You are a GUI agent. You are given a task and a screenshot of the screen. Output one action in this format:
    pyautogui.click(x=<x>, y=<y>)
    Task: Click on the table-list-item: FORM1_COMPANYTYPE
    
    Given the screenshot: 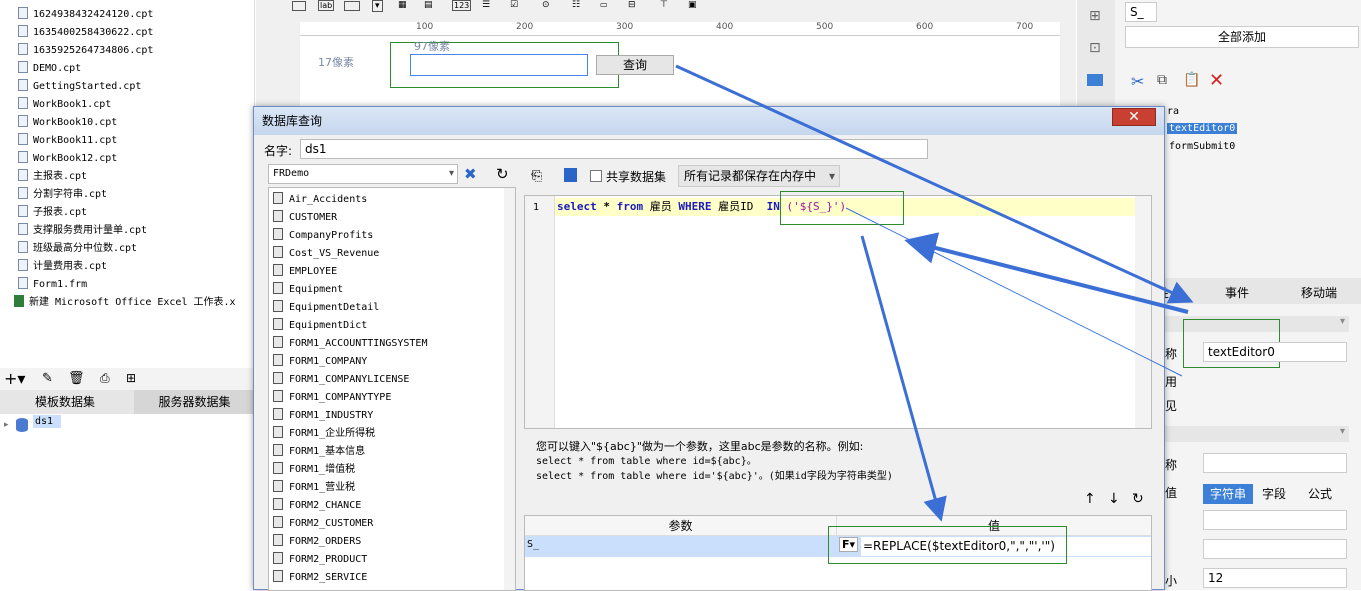 What is the action you would take?
    pyautogui.click(x=332, y=398)
    